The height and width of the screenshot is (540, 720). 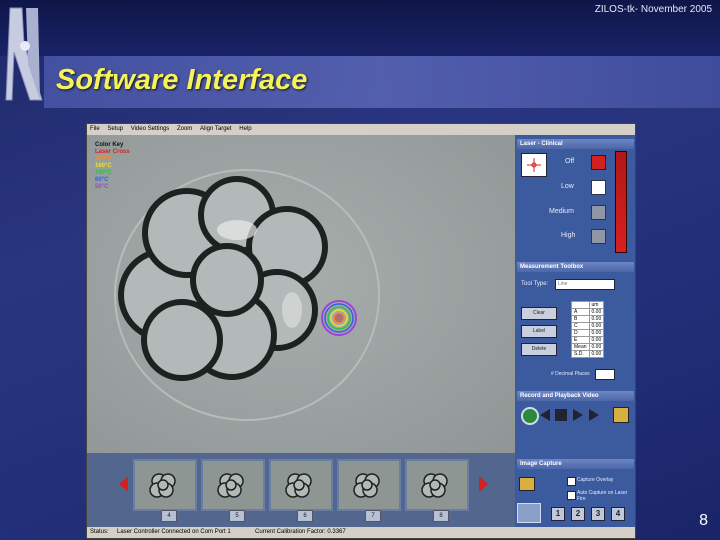 What do you see at coordinates (605, 374) in the screenshot?
I see `decimal-places-input` at bounding box center [605, 374].